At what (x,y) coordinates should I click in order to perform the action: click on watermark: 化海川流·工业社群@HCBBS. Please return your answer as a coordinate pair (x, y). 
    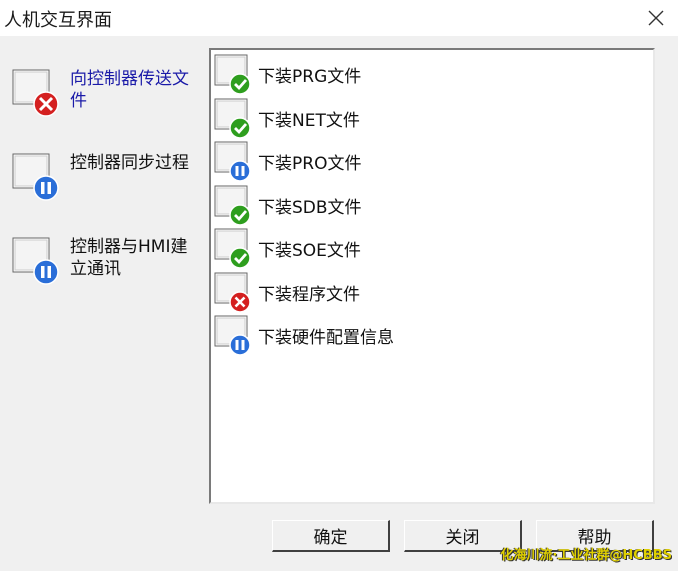
    Looking at the image, I should click on (586, 555).